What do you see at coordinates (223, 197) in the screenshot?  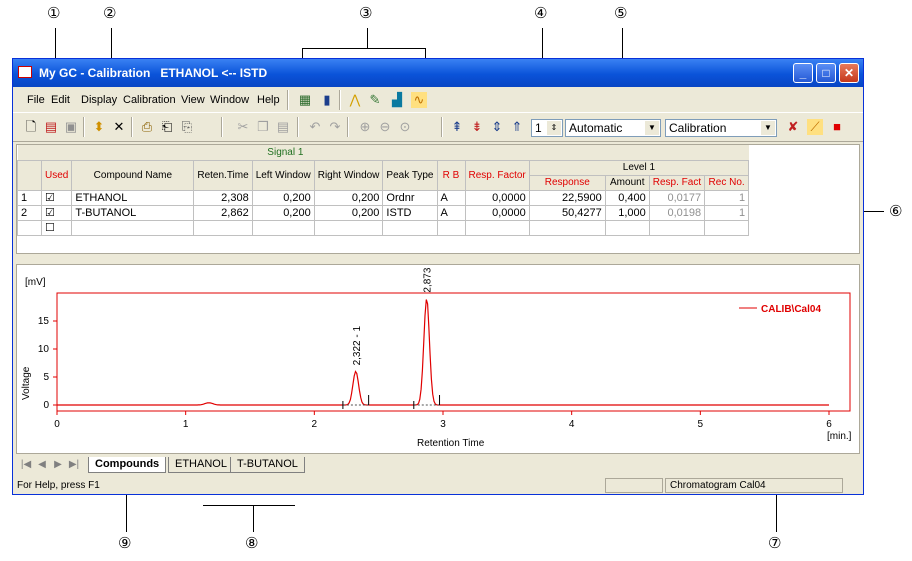 I see `reten-time: 2,308` at bounding box center [223, 197].